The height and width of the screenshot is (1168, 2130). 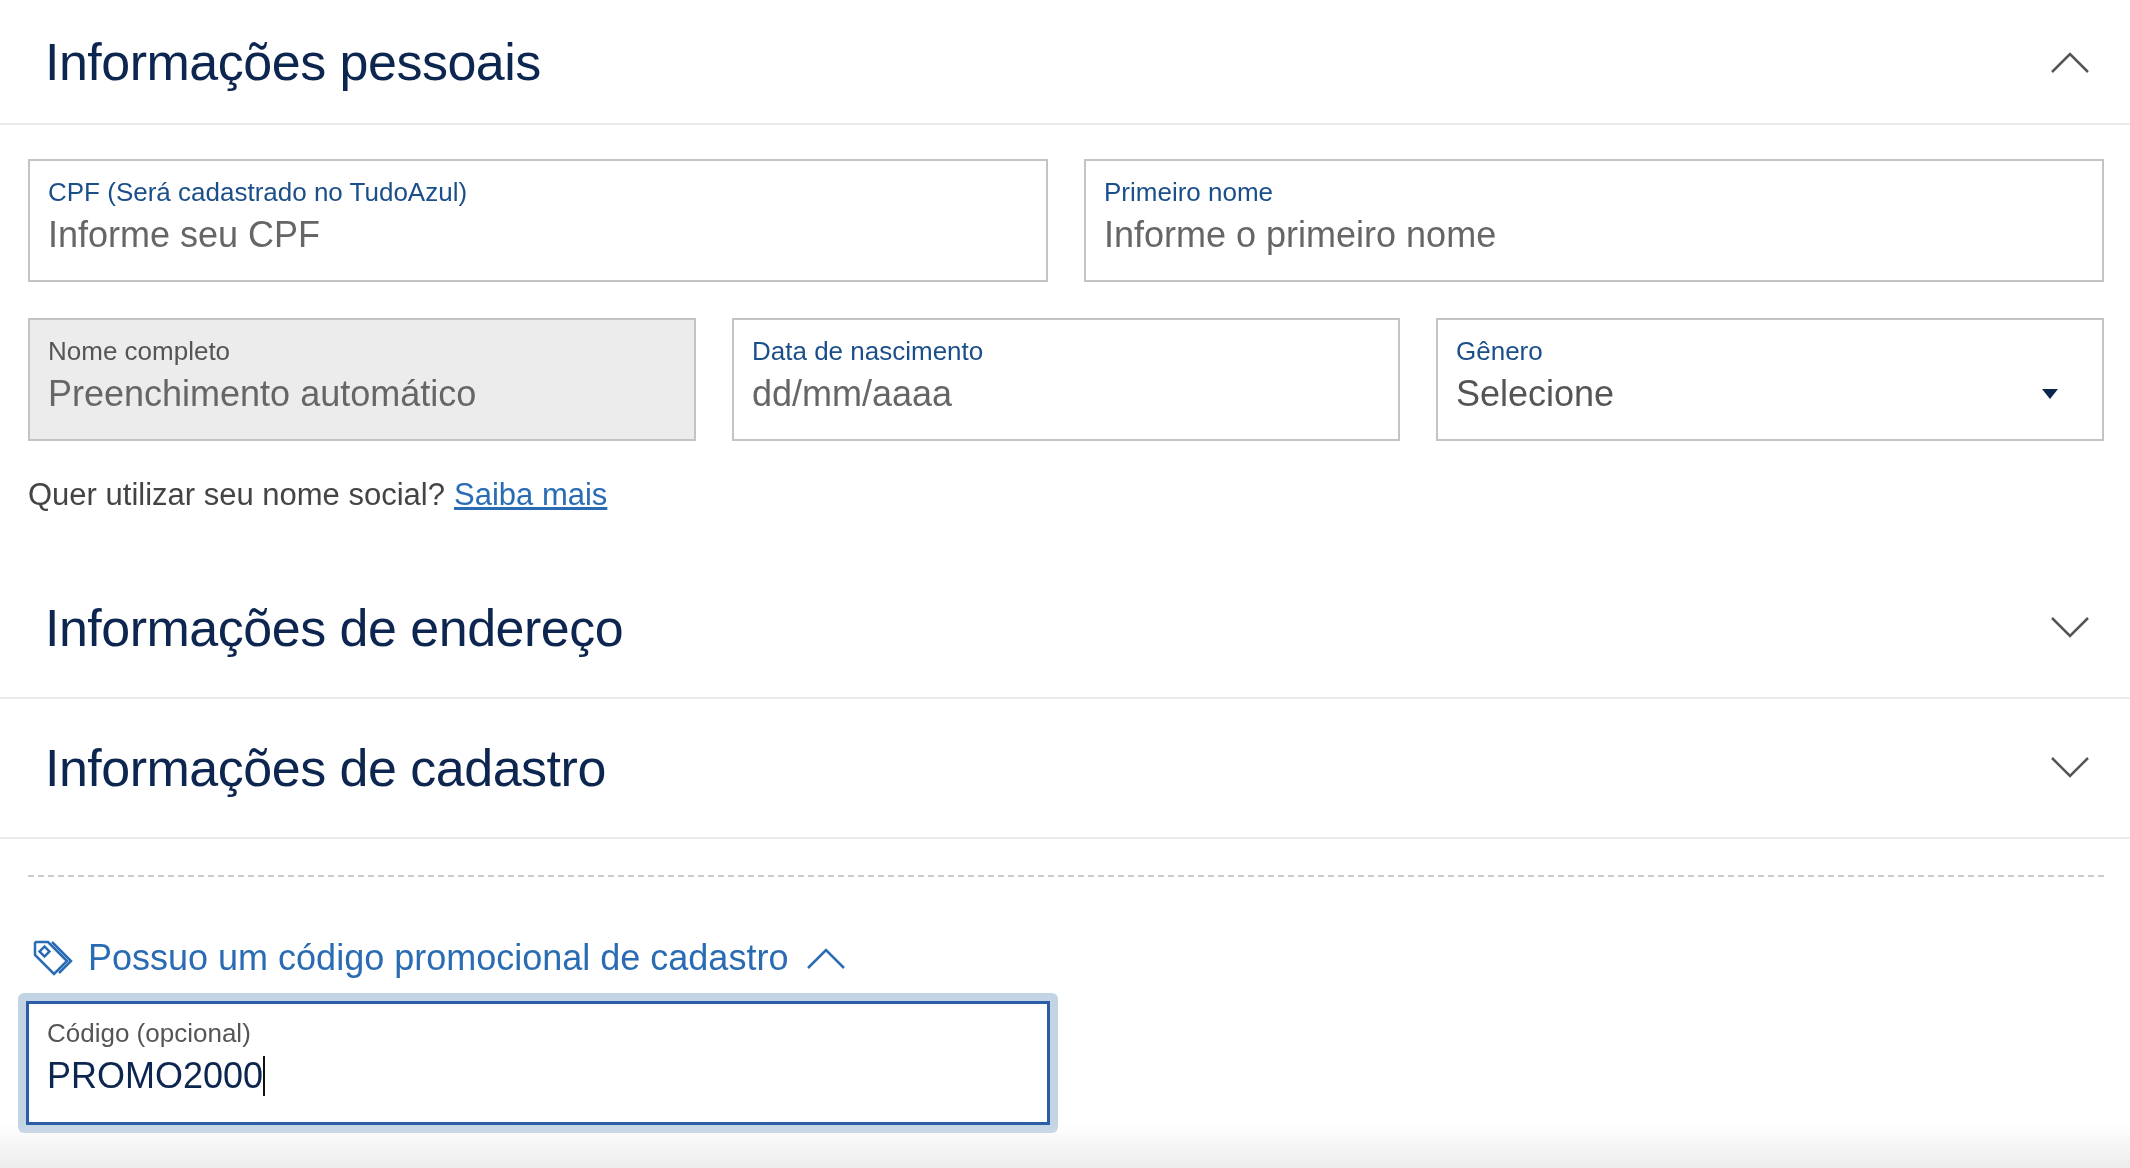 I want to click on section-title: Informações pessoais, so click(x=293, y=61).